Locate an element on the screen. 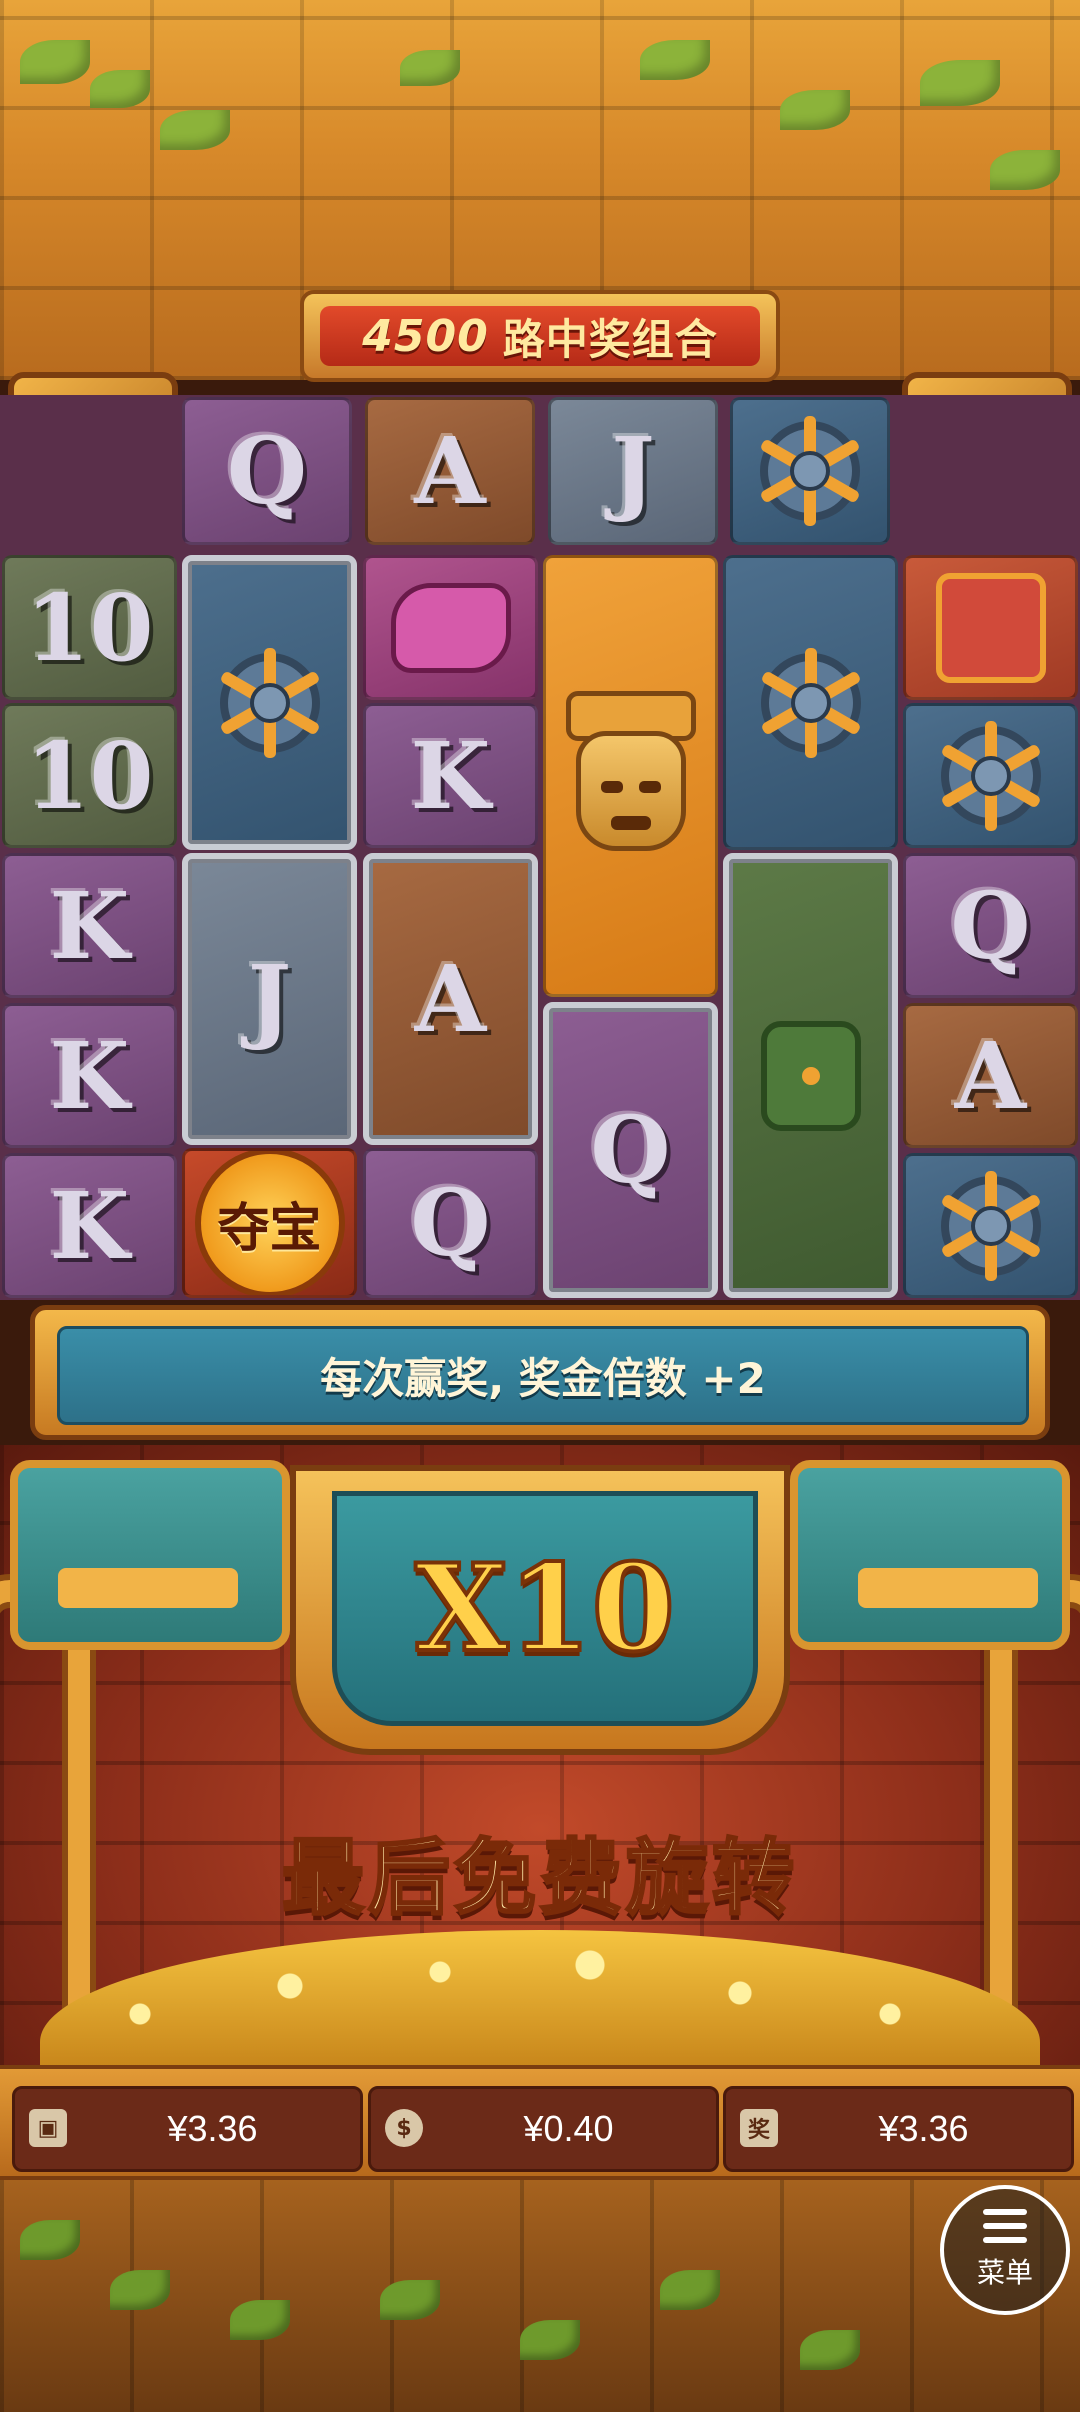 Image resolution: width=1080 pixels, height=2412 pixels. treasure-scatter-icon: 夺宝 is located at coordinates (269, 1223).